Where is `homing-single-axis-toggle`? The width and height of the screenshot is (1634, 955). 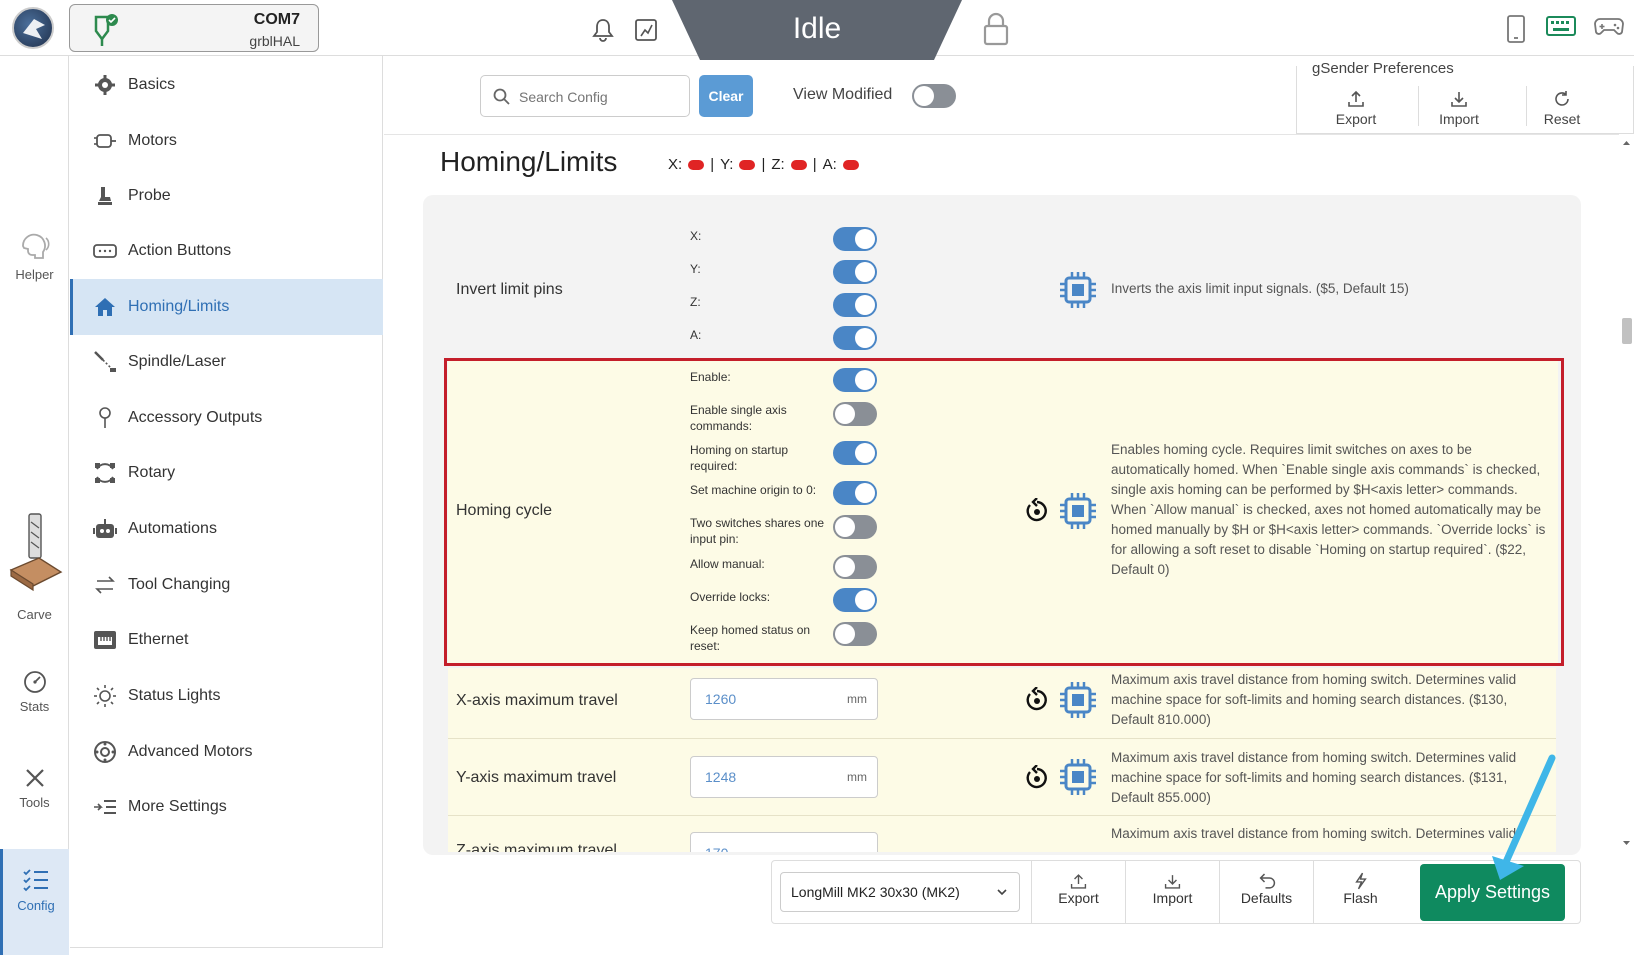
homing-single-axis-toggle is located at coordinates (855, 414).